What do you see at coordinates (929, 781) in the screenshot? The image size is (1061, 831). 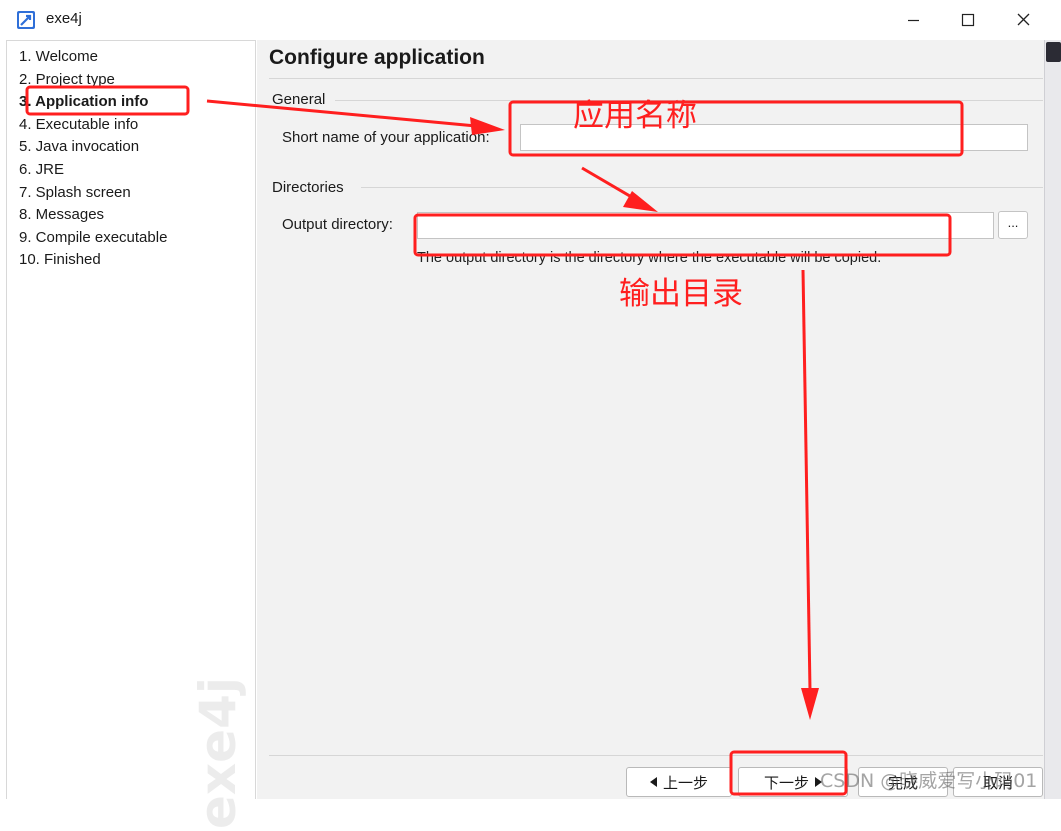 I see `csdn-watermark: CSDN @晓威爱写小码01` at bounding box center [929, 781].